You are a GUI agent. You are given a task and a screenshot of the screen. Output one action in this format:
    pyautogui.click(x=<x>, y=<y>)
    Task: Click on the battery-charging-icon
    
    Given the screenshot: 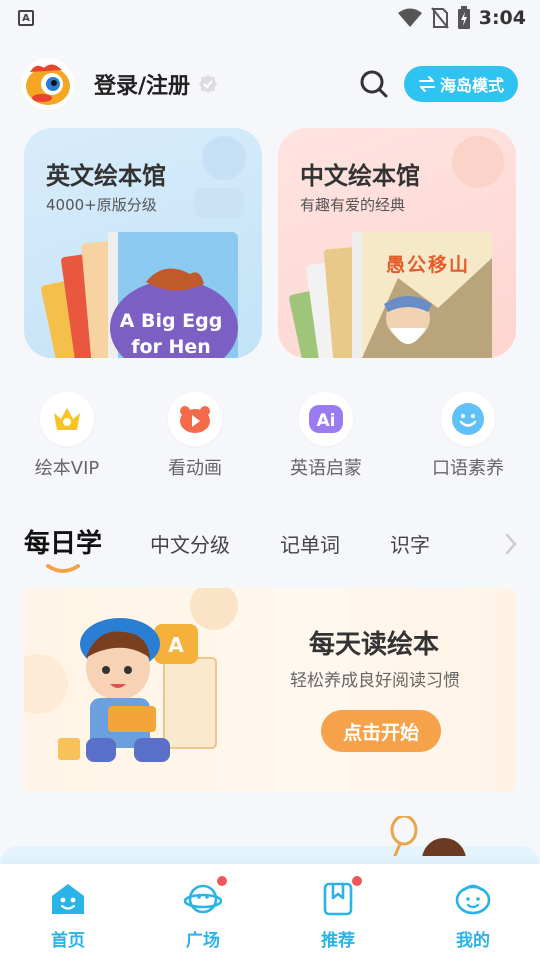 What is the action you would take?
    pyautogui.click(x=463, y=17)
    